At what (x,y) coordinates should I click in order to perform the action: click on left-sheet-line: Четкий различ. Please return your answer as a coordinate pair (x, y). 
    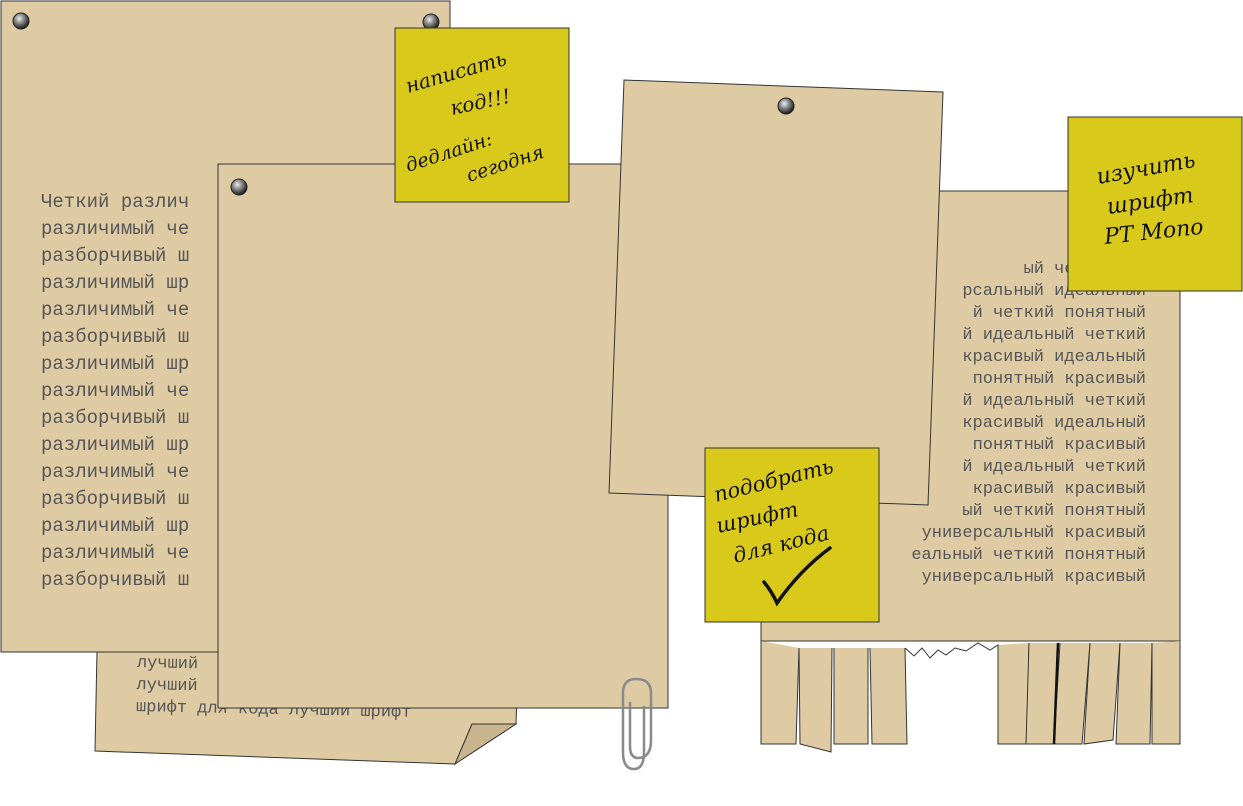
    Looking at the image, I should click on (115, 202).